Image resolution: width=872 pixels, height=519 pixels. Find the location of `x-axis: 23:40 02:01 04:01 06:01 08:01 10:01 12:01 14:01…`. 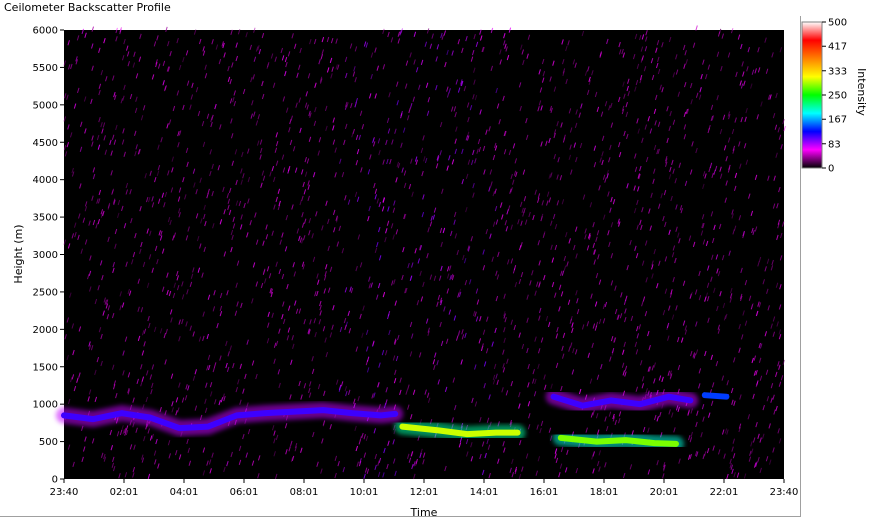

x-axis: 23:40 02:01 04:01 06:01 08:01 10:01 12:01 14:01… is located at coordinates (424, 488).